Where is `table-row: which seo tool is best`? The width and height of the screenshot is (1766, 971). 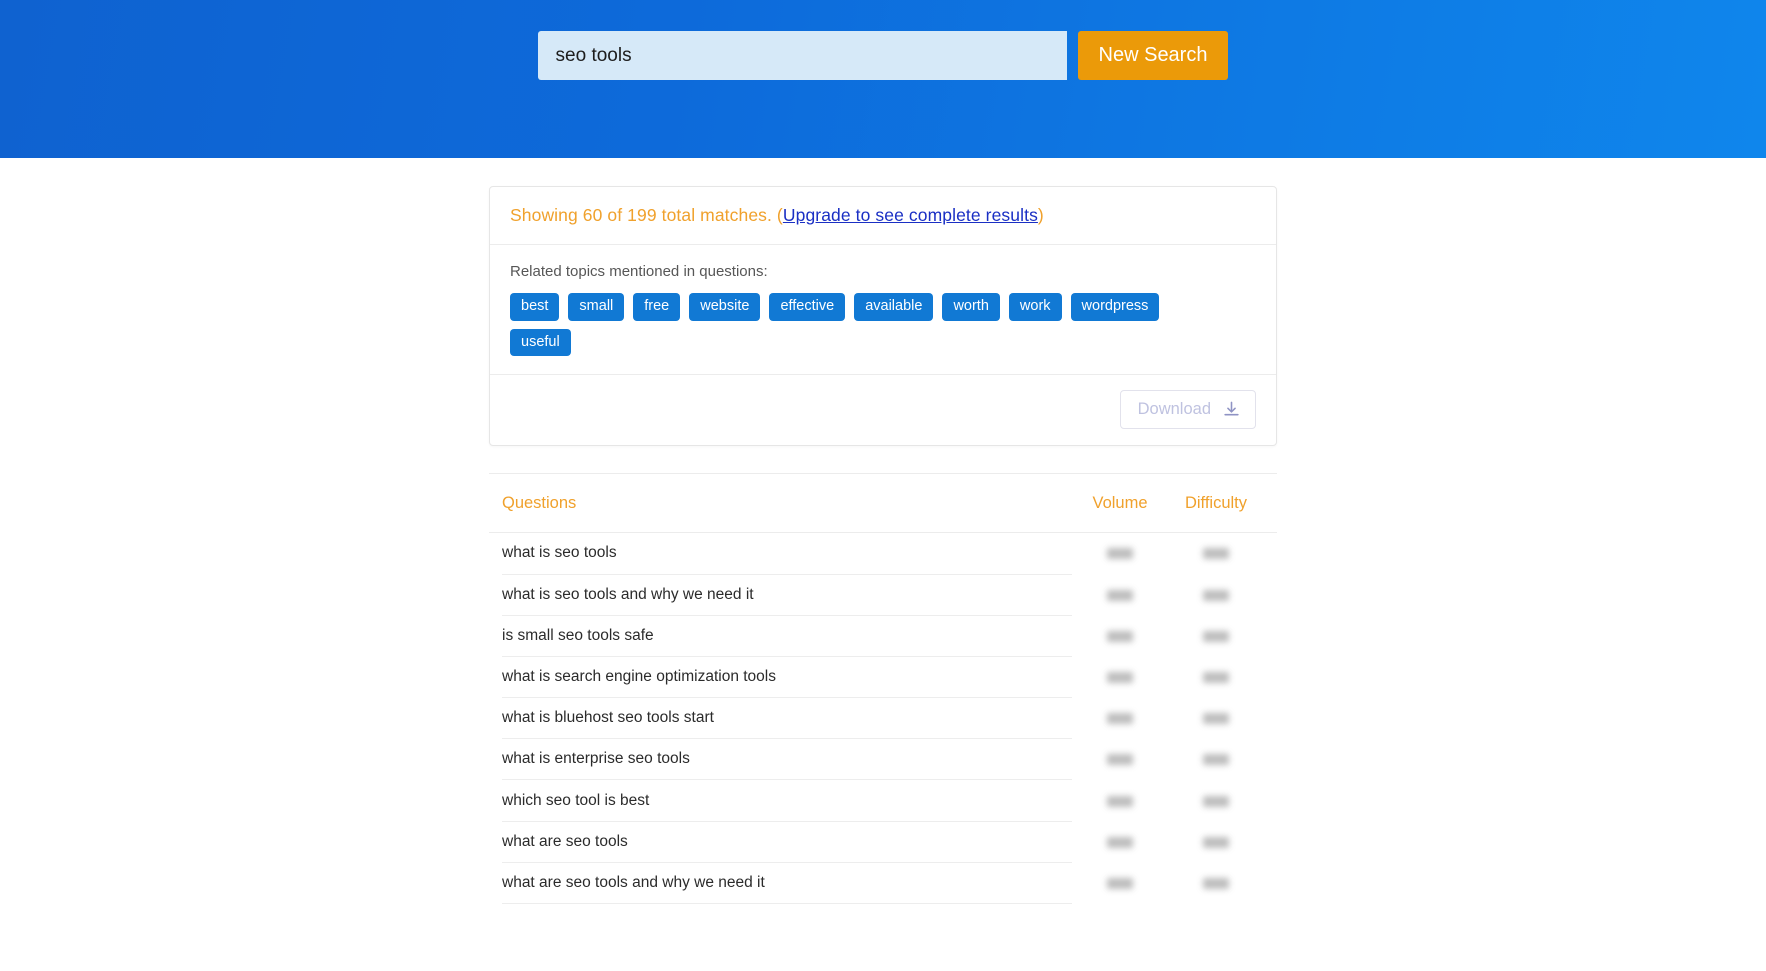 table-row: which seo tool is best is located at coordinates (883, 801).